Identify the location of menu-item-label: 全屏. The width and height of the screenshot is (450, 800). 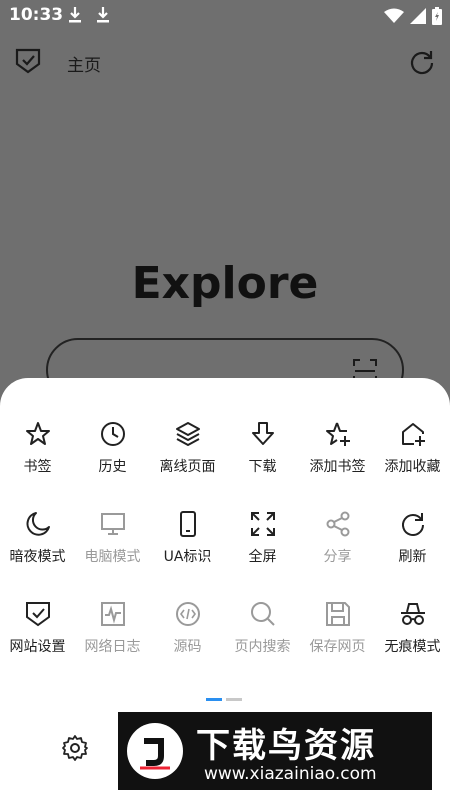
(262, 557).